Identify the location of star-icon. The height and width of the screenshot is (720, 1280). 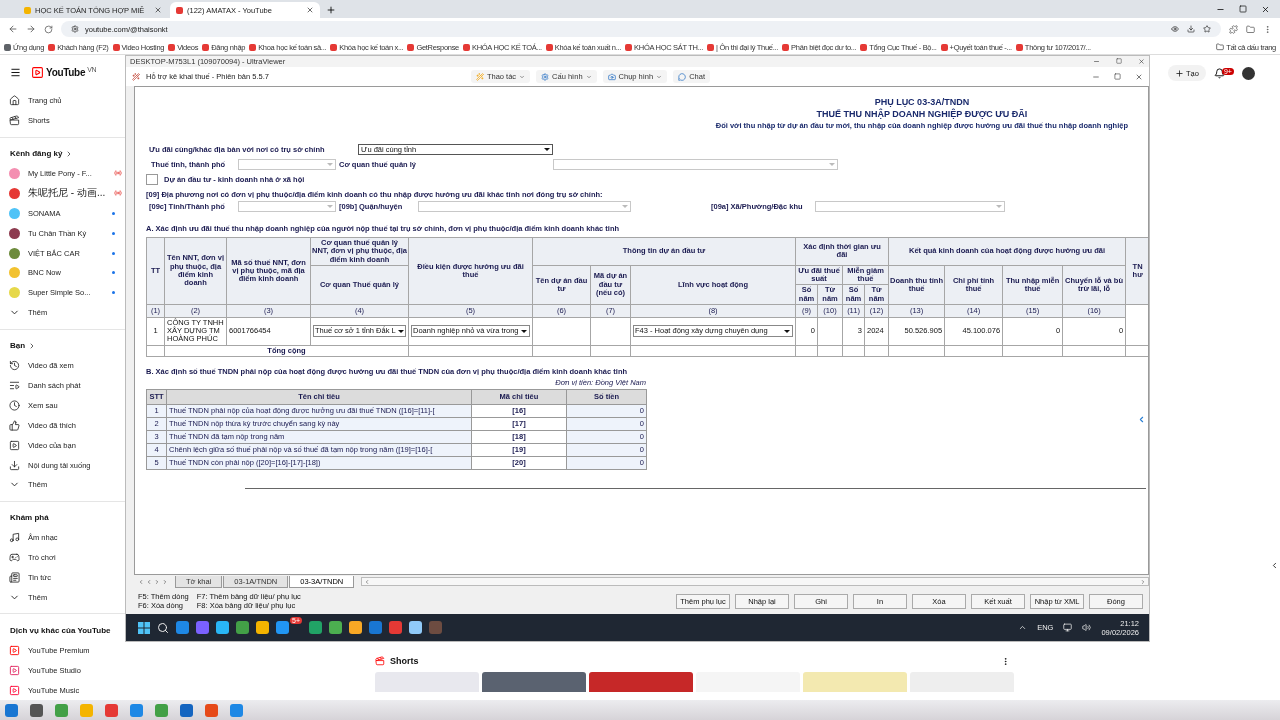
(1207, 29).